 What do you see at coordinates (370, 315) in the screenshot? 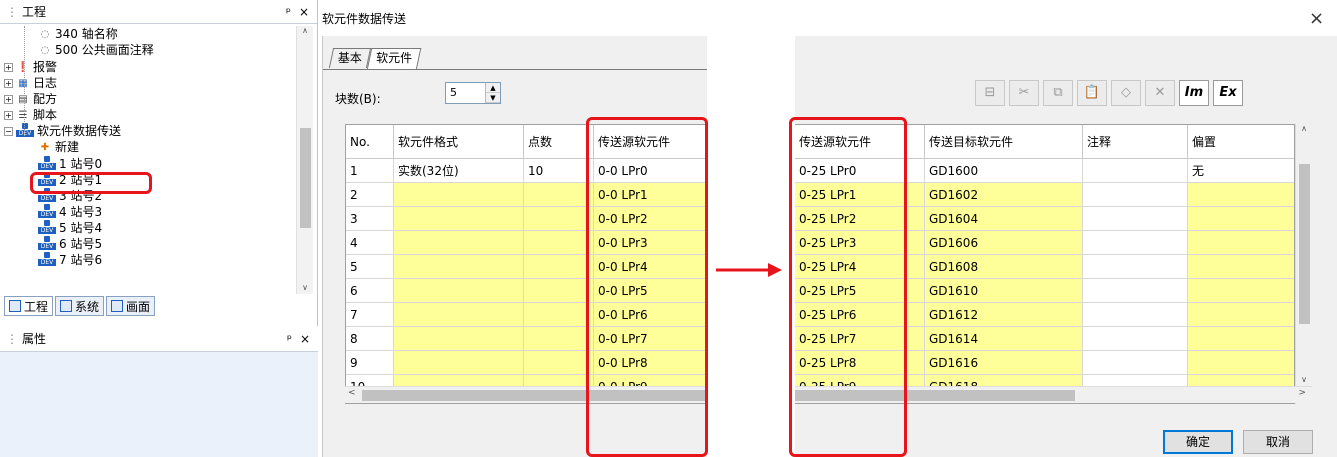
I see `table-cell: 7` at bounding box center [370, 315].